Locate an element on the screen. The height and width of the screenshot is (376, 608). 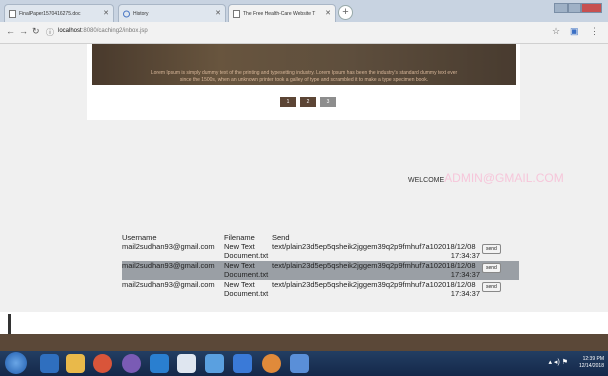
welcome-email: ADMIN@GMAIL.COM is located at coordinates (504, 178).